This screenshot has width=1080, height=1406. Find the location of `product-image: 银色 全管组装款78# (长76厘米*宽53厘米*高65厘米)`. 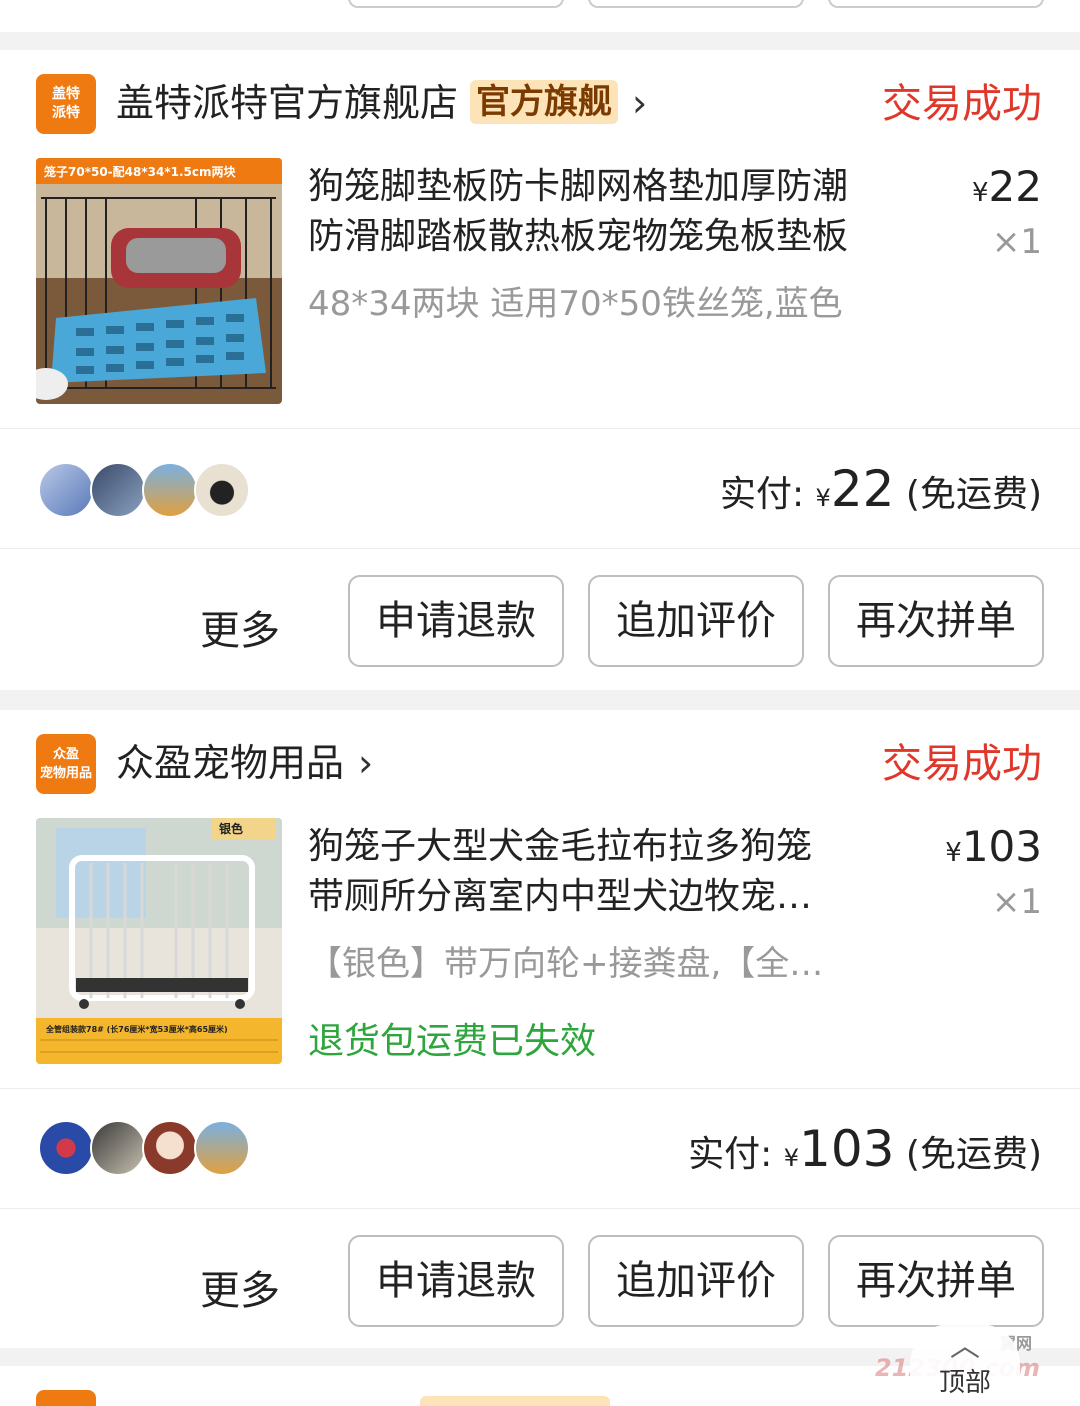

product-image: 银色 全管组装款78# (长76厘米*宽53厘米*高65厘米) is located at coordinates (159, 941).